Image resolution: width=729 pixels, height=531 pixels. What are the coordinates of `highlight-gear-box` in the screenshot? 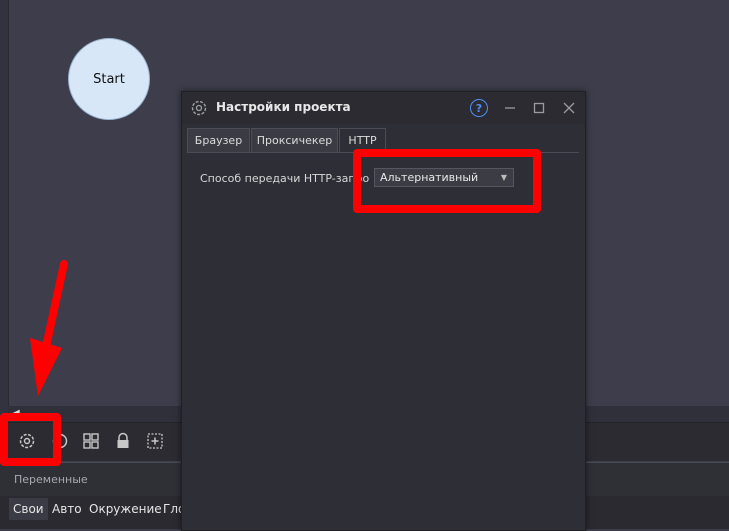 It's located at (30, 439).